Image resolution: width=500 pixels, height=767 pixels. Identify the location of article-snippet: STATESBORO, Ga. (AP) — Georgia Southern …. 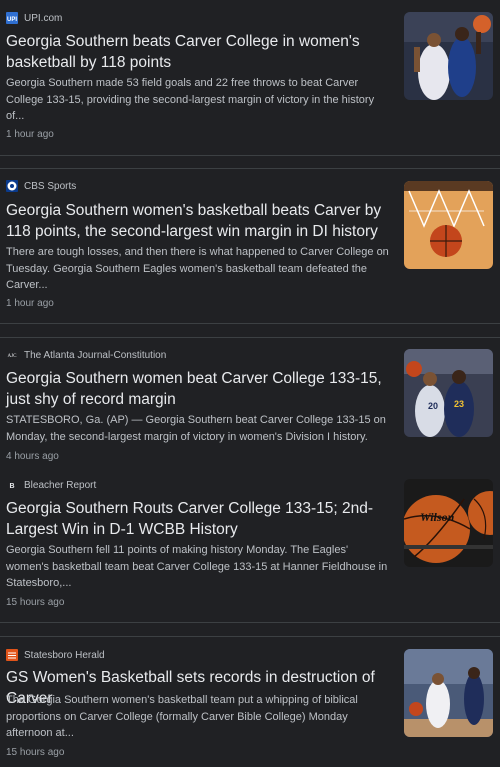
(196, 428).